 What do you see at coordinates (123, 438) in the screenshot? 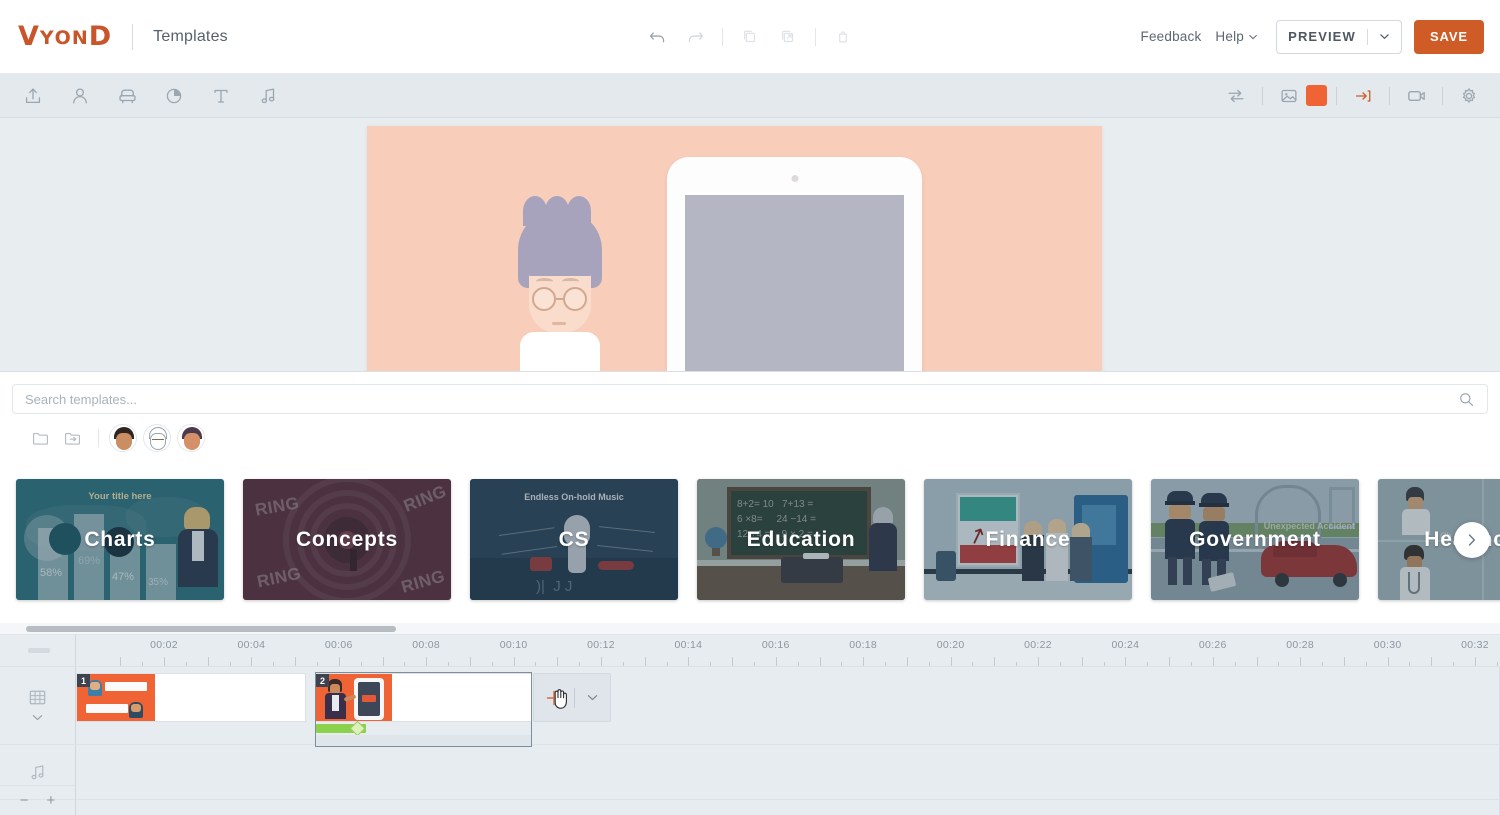
I see `style-tab-contemporary` at bounding box center [123, 438].